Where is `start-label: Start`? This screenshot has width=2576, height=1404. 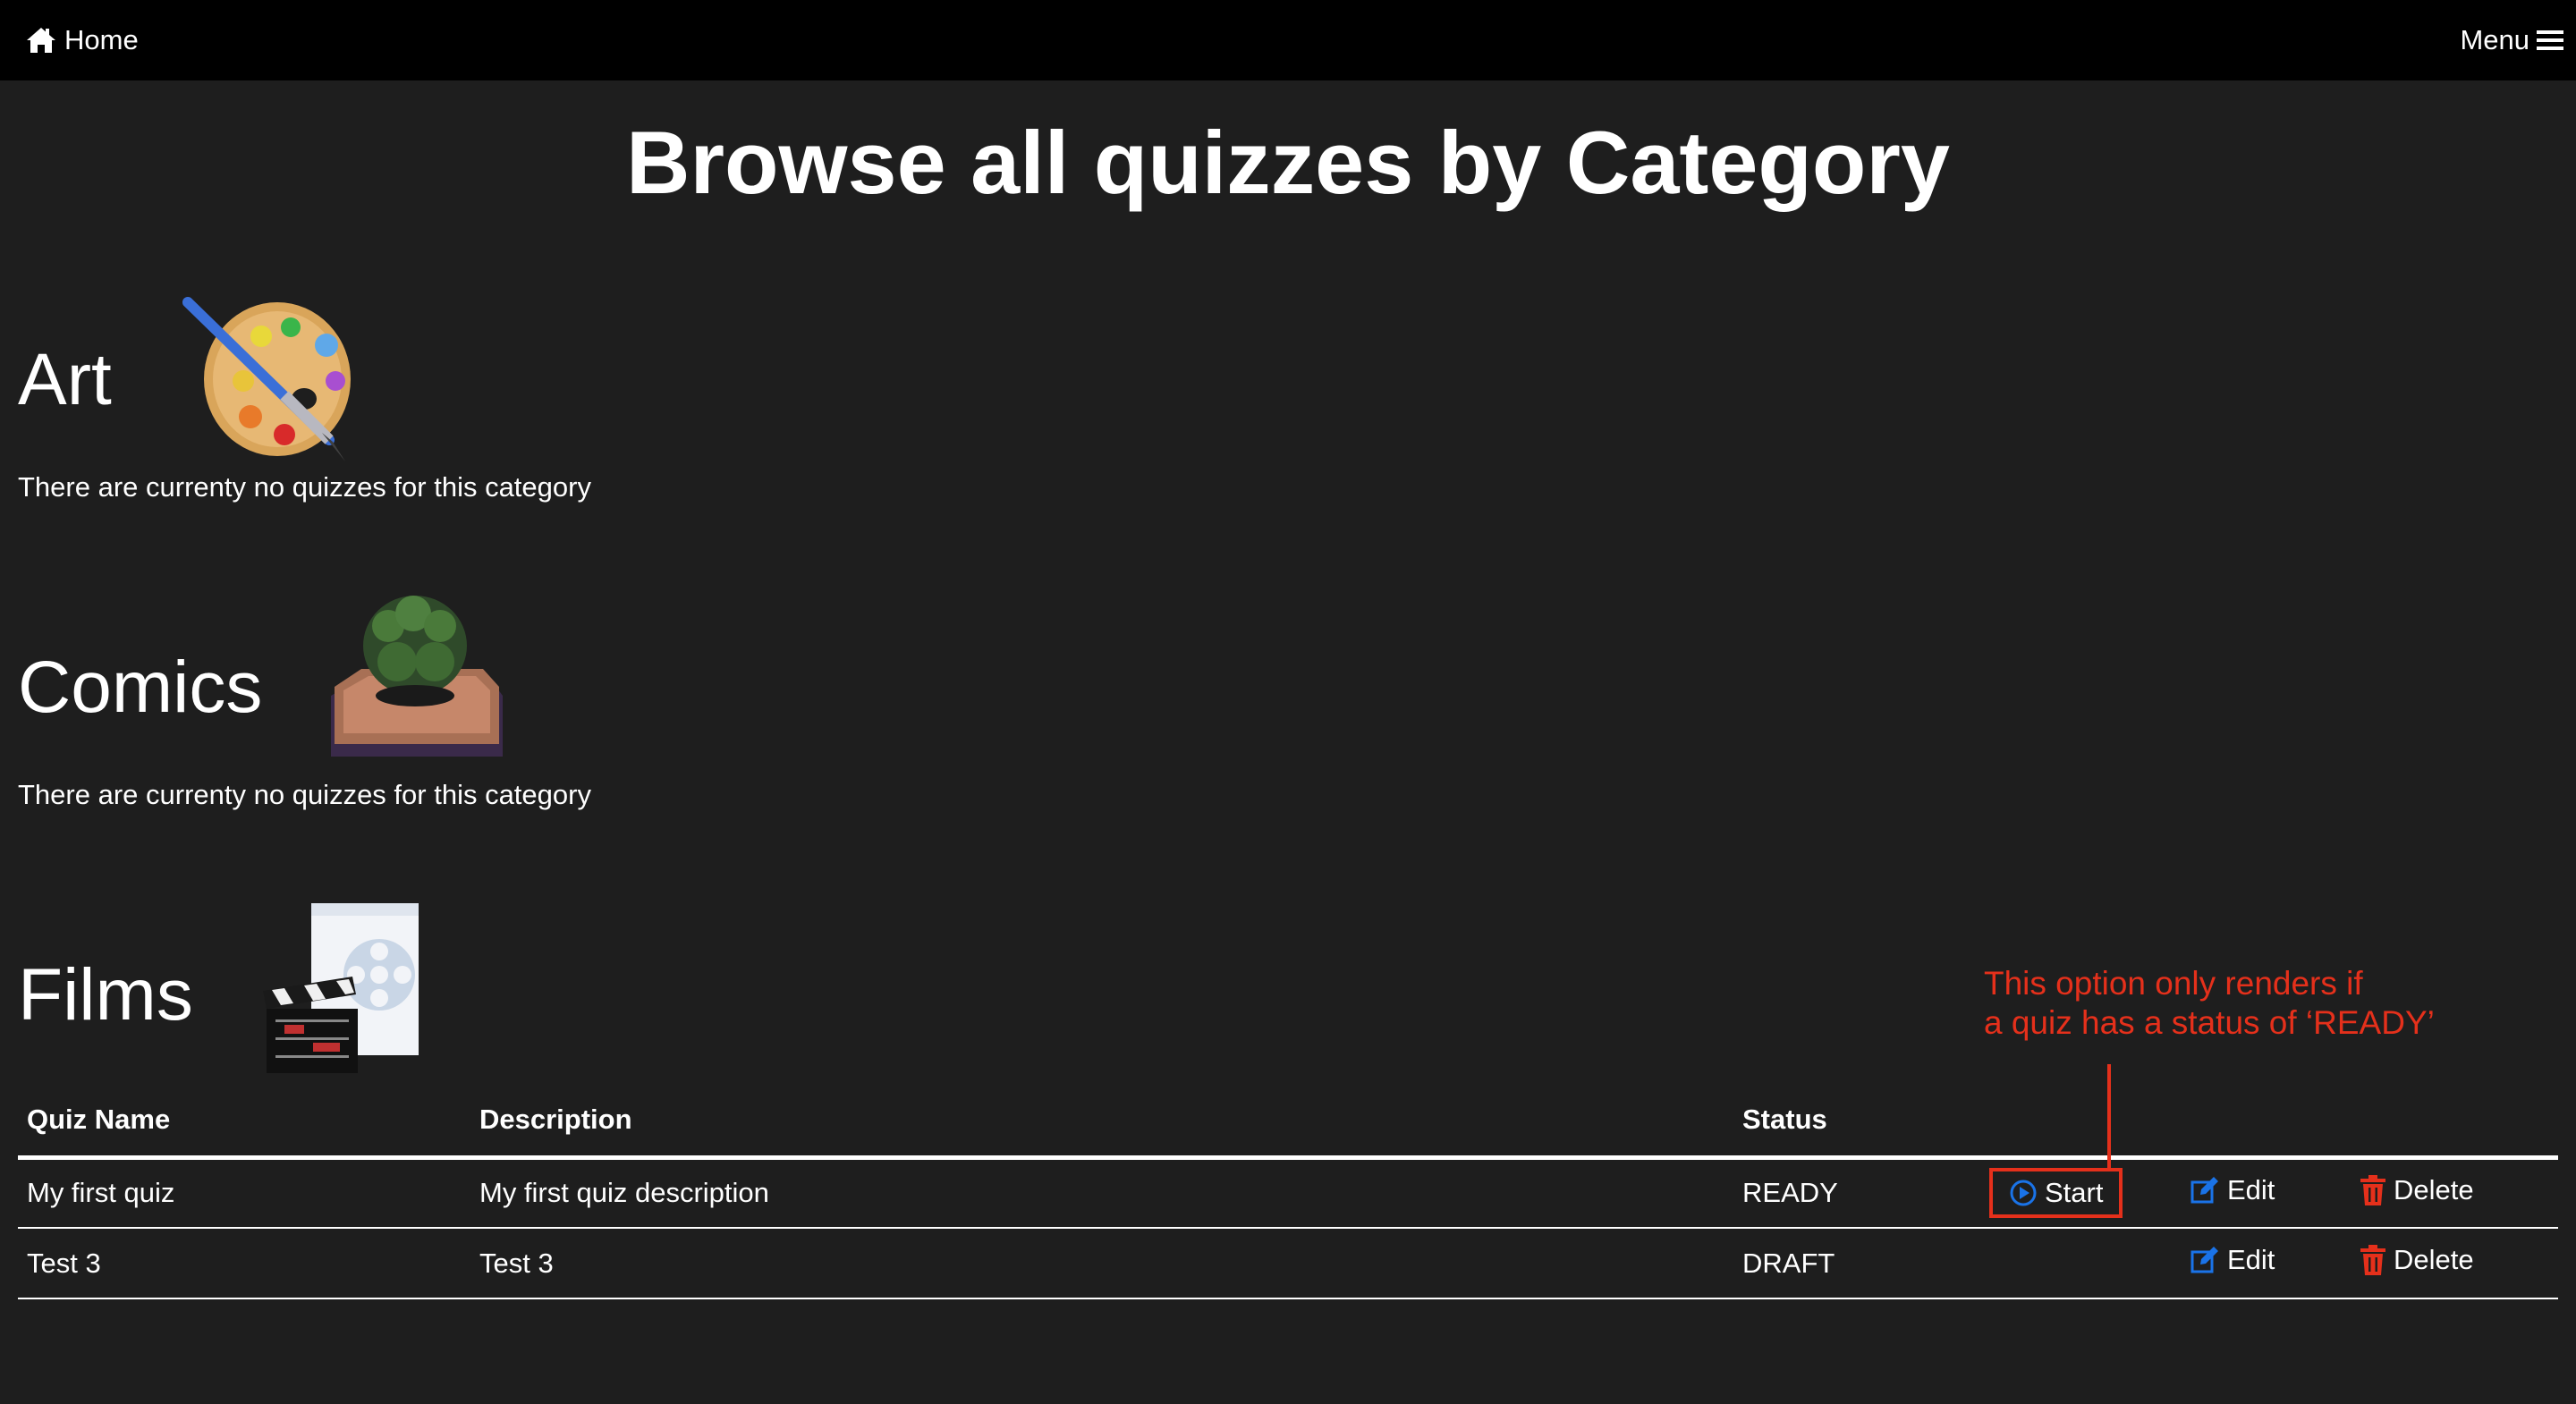
start-label: Start is located at coordinates (2074, 1193).